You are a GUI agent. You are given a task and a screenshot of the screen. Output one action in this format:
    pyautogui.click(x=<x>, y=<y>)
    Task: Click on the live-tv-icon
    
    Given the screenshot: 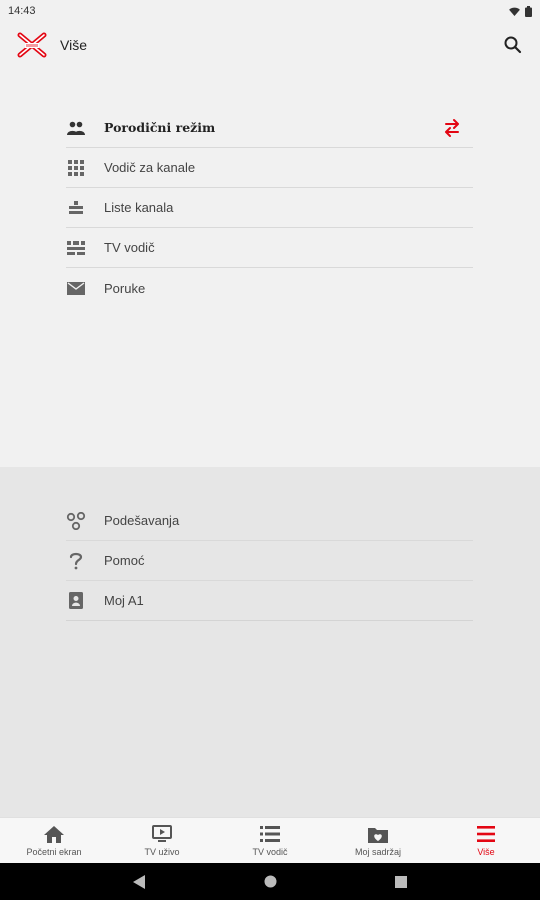 What is the action you would take?
    pyautogui.click(x=162, y=834)
    